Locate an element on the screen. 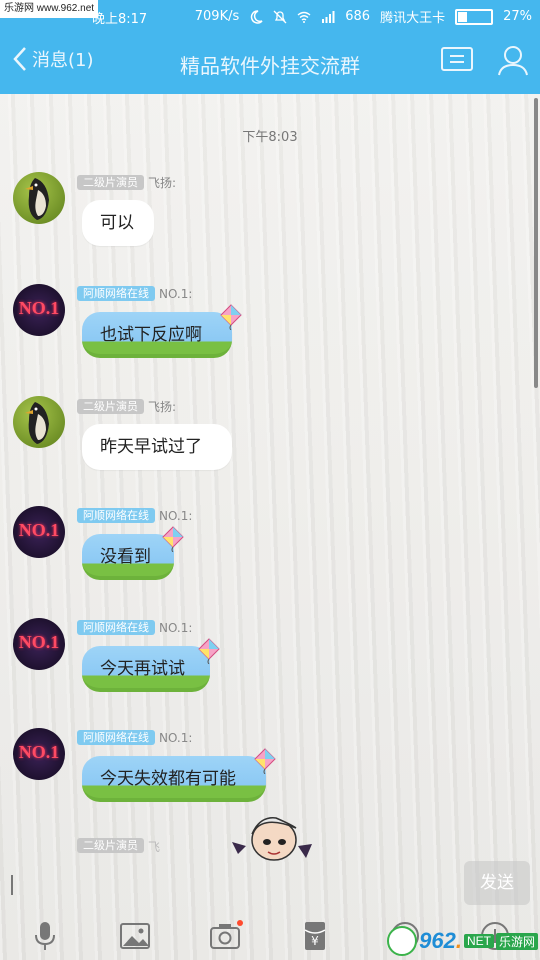 This screenshot has height=960, width=540. signal-icon is located at coordinates (328, 17).